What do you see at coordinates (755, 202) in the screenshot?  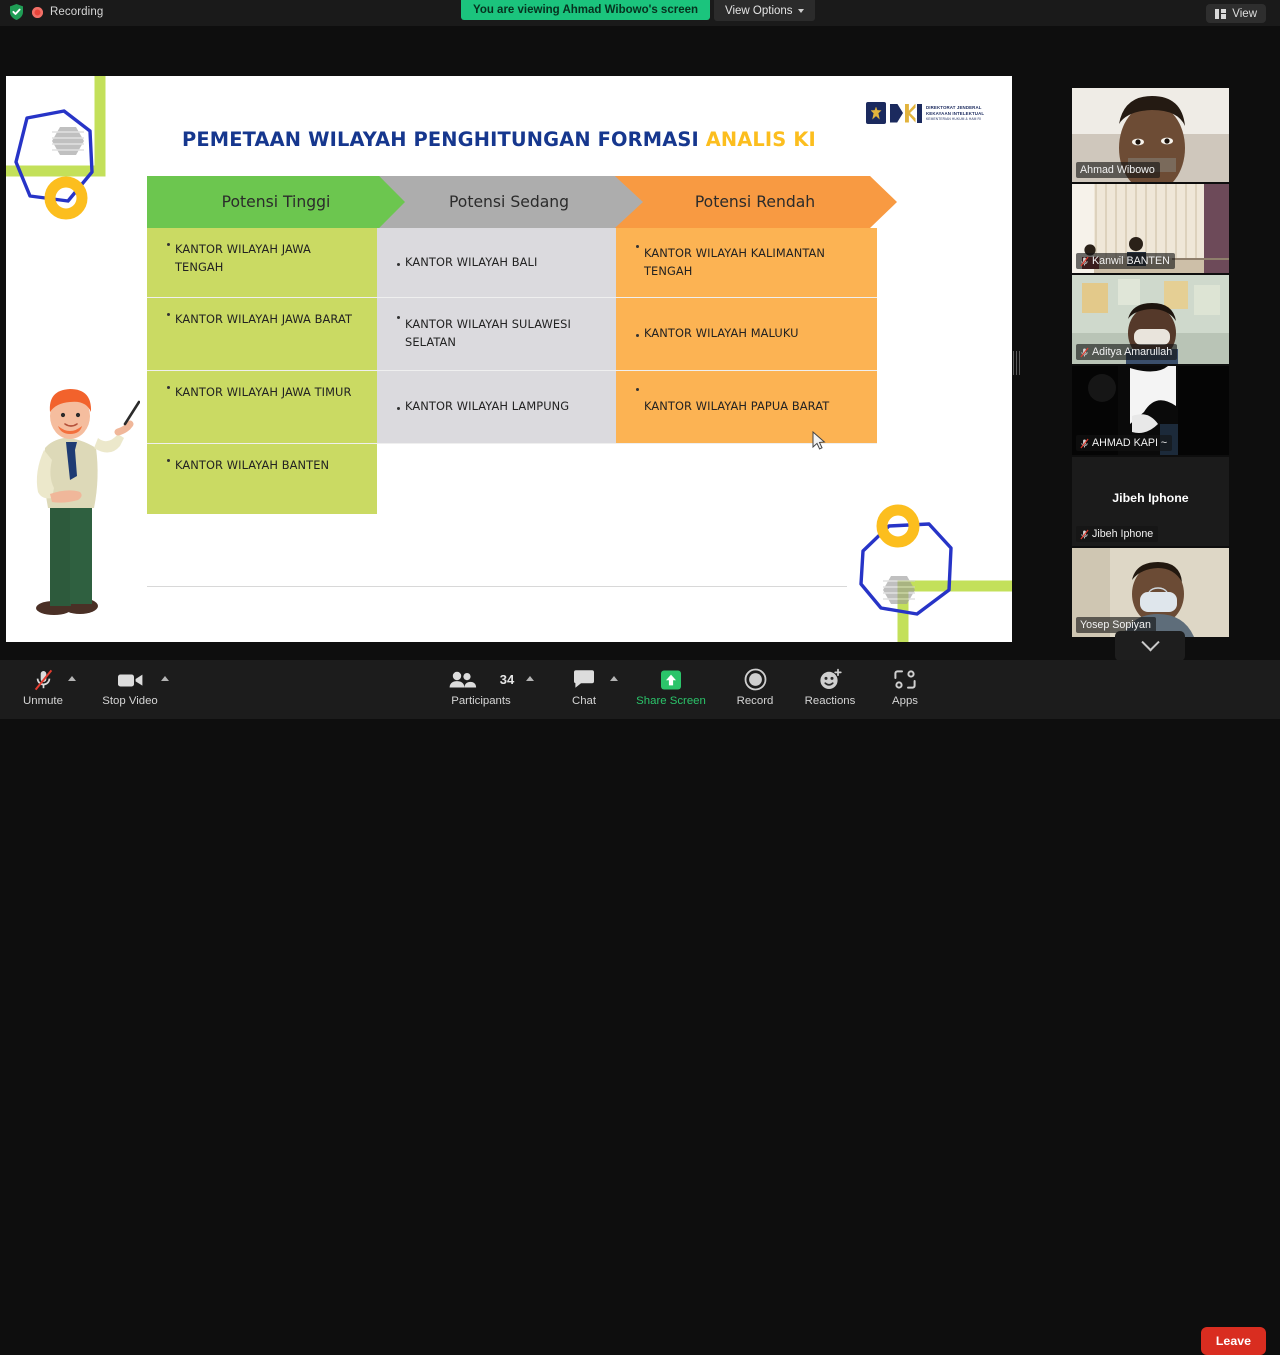 I see `header-potensi-rendah: Potensi Rendah` at bounding box center [755, 202].